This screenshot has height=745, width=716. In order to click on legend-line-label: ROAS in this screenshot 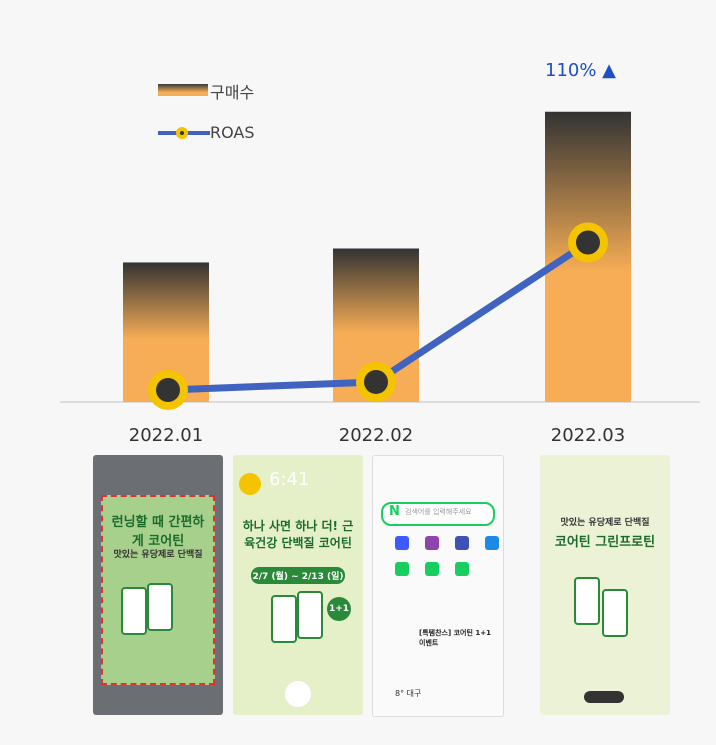, I will do `click(232, 132)`.